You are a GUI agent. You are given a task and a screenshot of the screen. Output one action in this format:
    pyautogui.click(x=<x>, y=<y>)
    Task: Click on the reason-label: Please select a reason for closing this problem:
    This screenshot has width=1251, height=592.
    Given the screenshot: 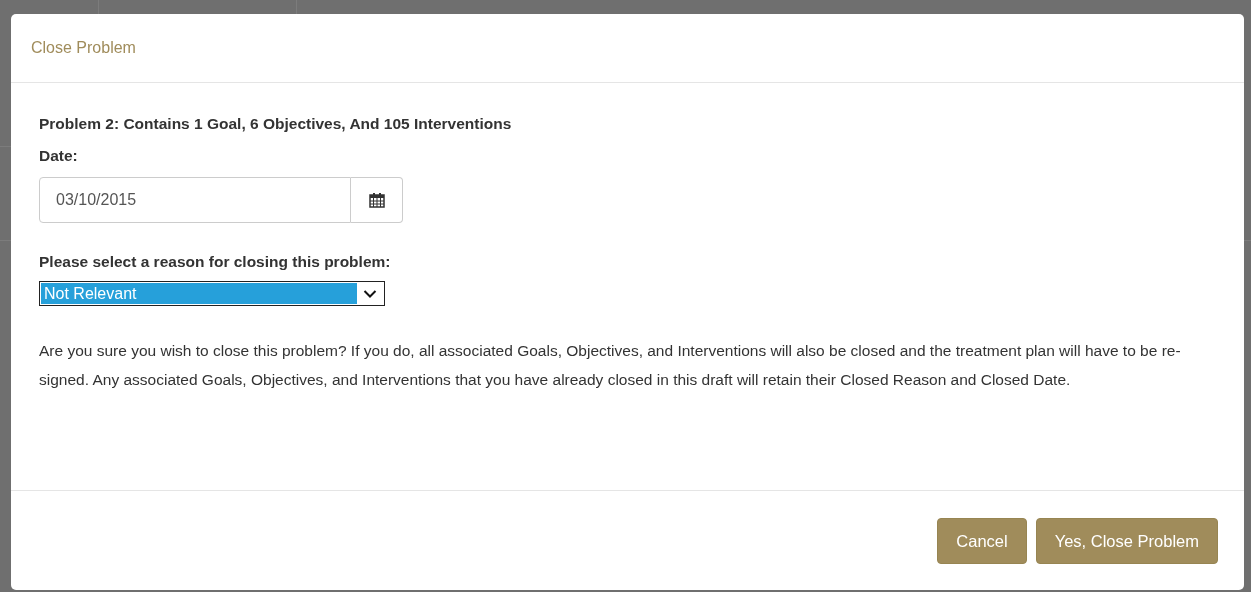 What is the action you would take?
    pyautogui.click(x=215, y=262)
    